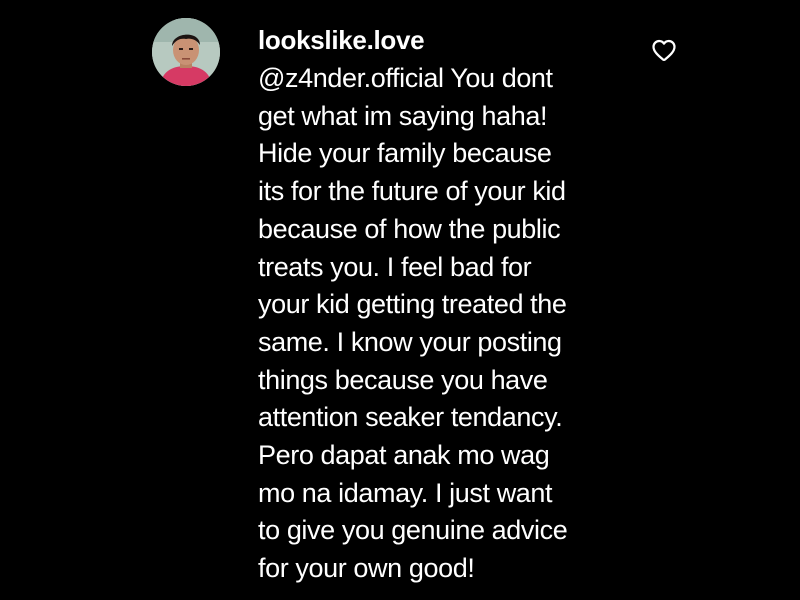 The width and height of the screenshot is (800, 600). What do you see at coordinates (403, 379) in the screenshot?
I see `comment-text-line: things because you have` at bounding box center [403, 379].